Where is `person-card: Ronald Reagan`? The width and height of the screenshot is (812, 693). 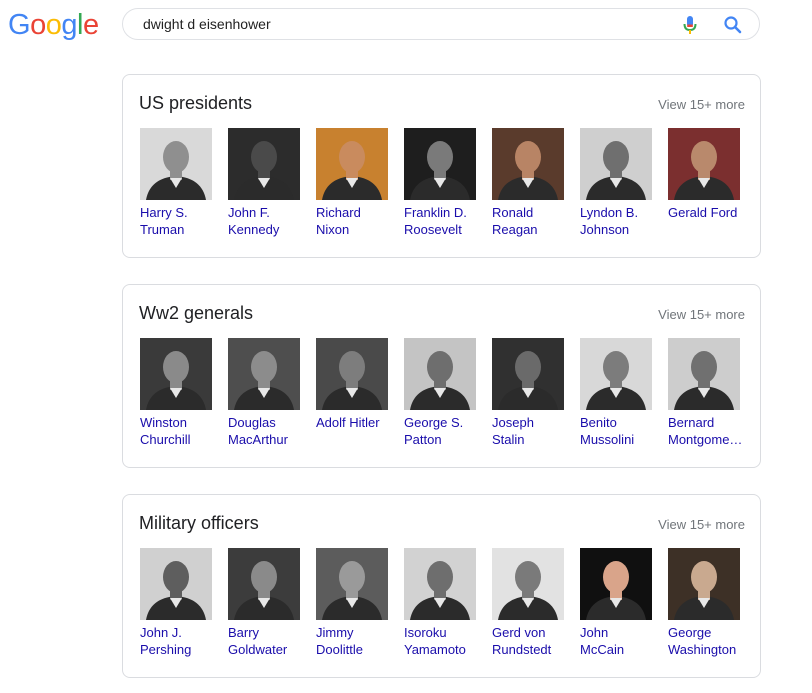 person-card: Ronald Reagan is located at coordinates (530, 183).